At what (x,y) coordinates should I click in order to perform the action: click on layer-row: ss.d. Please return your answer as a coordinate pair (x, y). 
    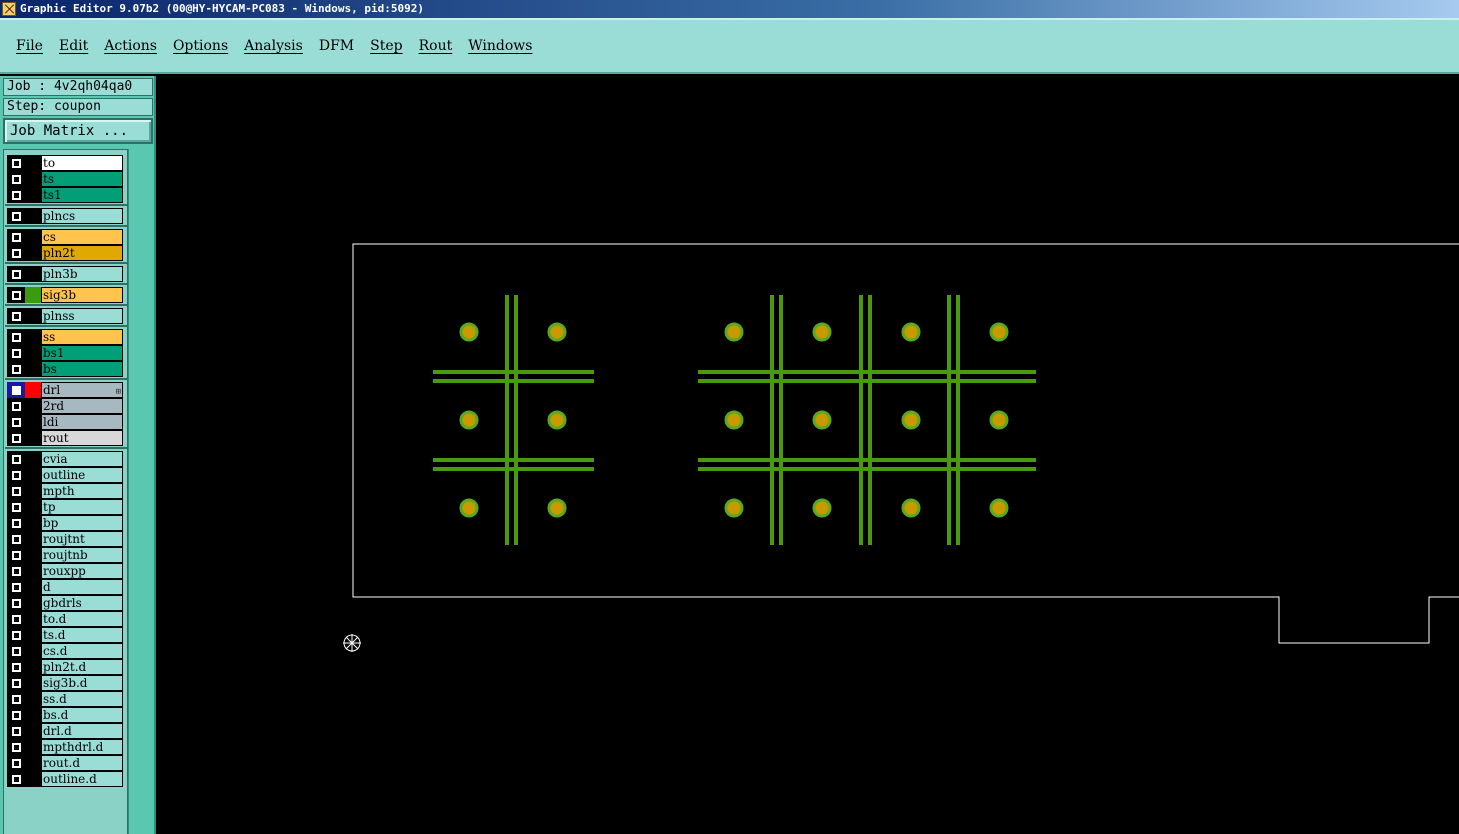
    Looking at the image, I should click on (66, 699).